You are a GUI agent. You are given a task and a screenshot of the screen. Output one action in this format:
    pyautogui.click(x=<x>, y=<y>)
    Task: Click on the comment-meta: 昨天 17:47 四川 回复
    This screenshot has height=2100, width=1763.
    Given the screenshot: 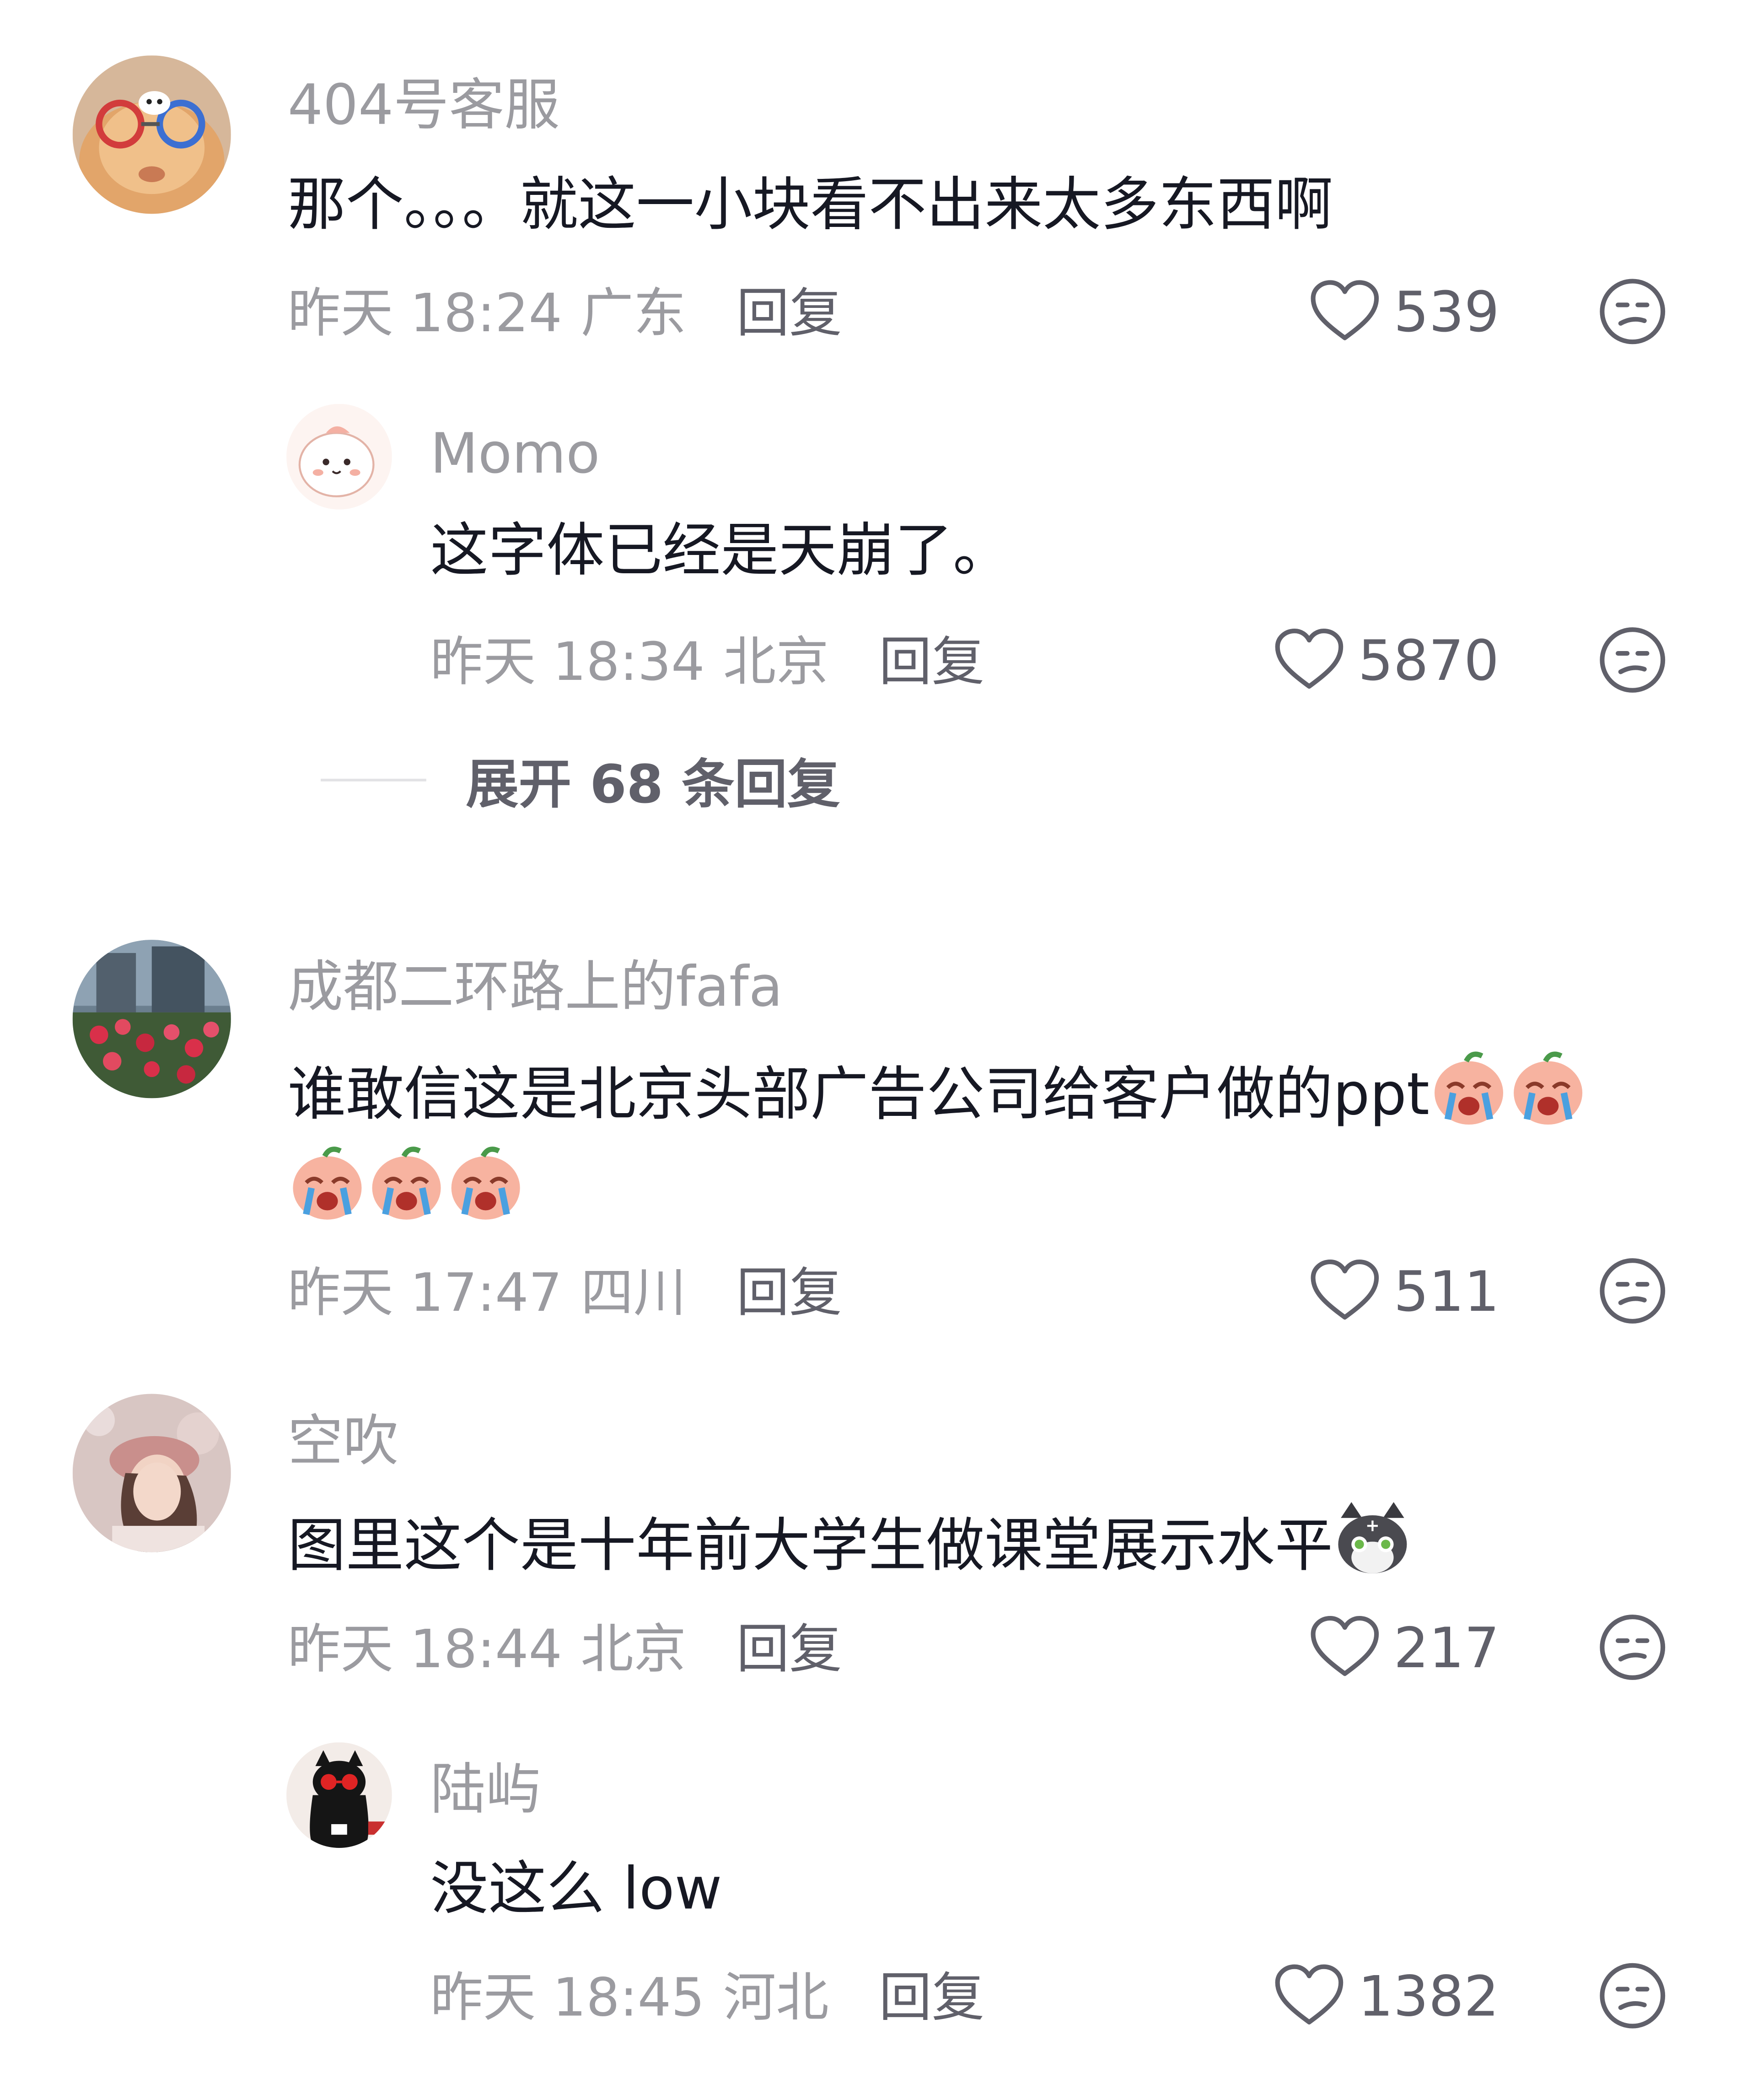 What is the action you would take?
    pyautogui.click(x=565, y=1288)
    